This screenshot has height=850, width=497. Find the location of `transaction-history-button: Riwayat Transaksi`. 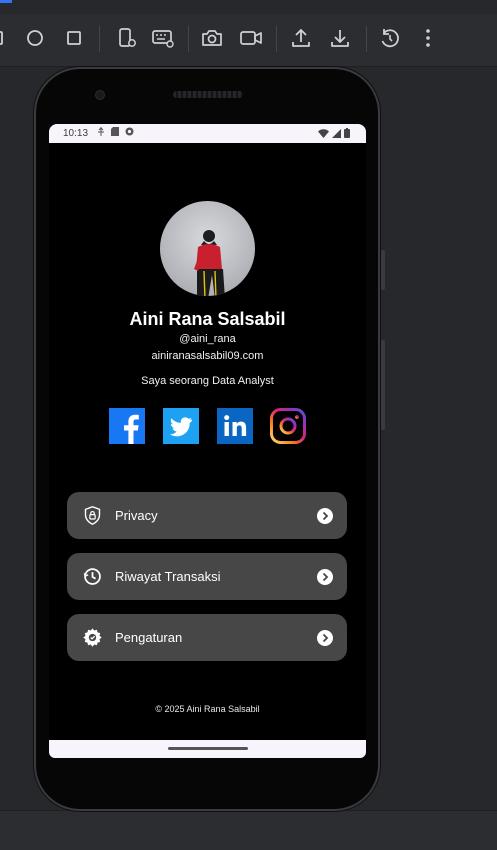

transaction-history-button: Riwayat Transaksi is located at coordinates (207, 576).